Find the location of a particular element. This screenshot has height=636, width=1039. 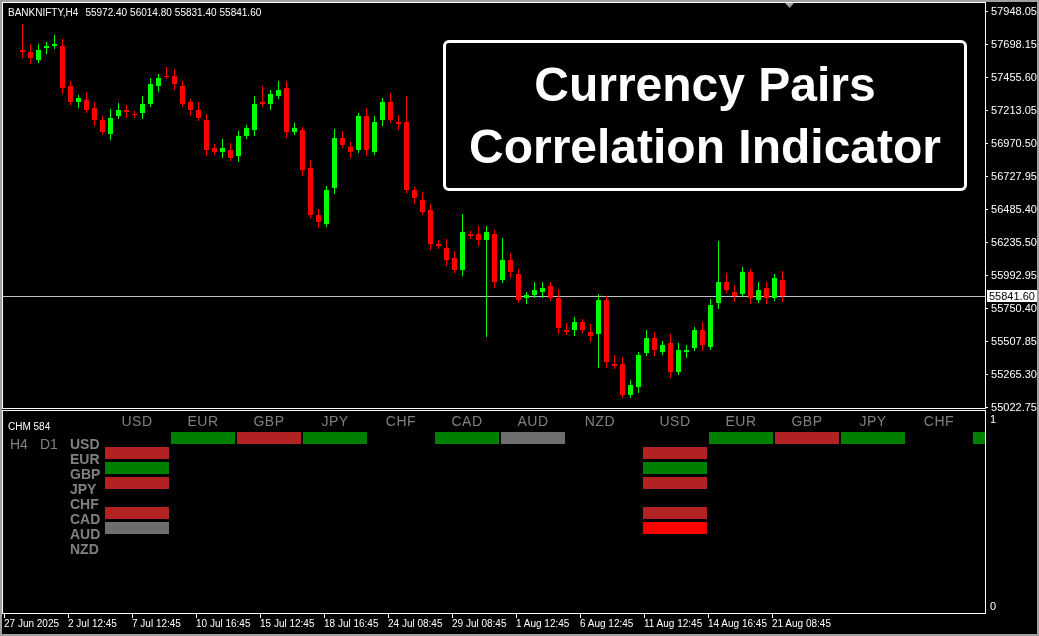

time-label: 1 Aug 12:45 is located at coordinates (543, 623).